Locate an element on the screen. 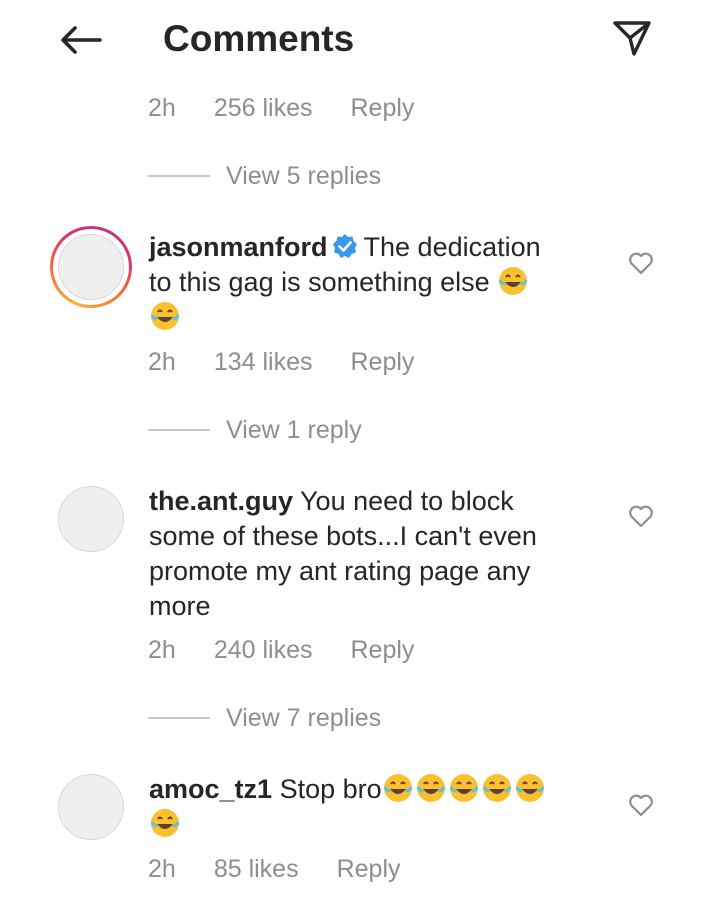  comment-meta: 2h 256 likes Reply is located at coordinates (281, 108).